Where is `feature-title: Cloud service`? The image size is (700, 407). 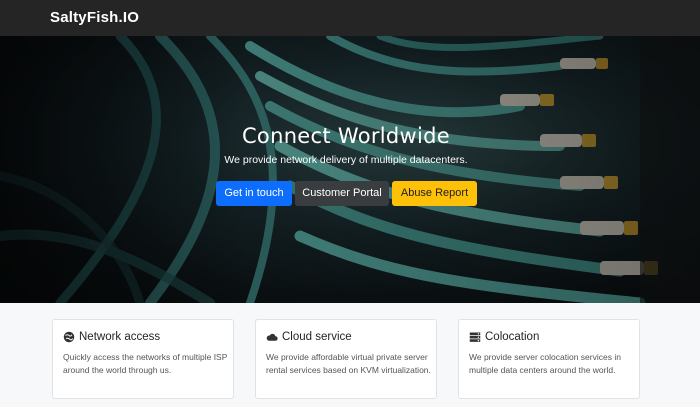
feature-title: Cloud service is located at coordinates (317, 337).